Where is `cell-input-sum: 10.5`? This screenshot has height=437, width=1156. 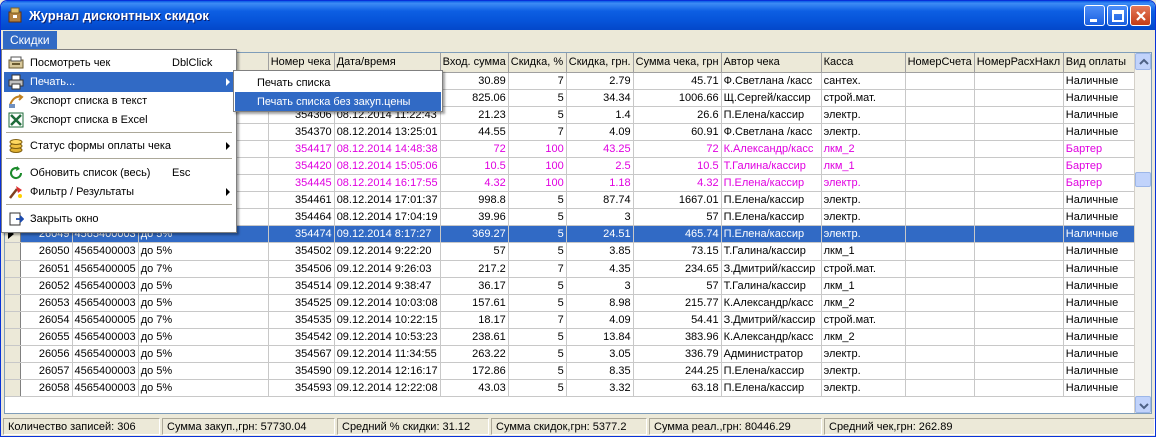
cell-input-sum: 10.5 is located at coordinates (474, 166).